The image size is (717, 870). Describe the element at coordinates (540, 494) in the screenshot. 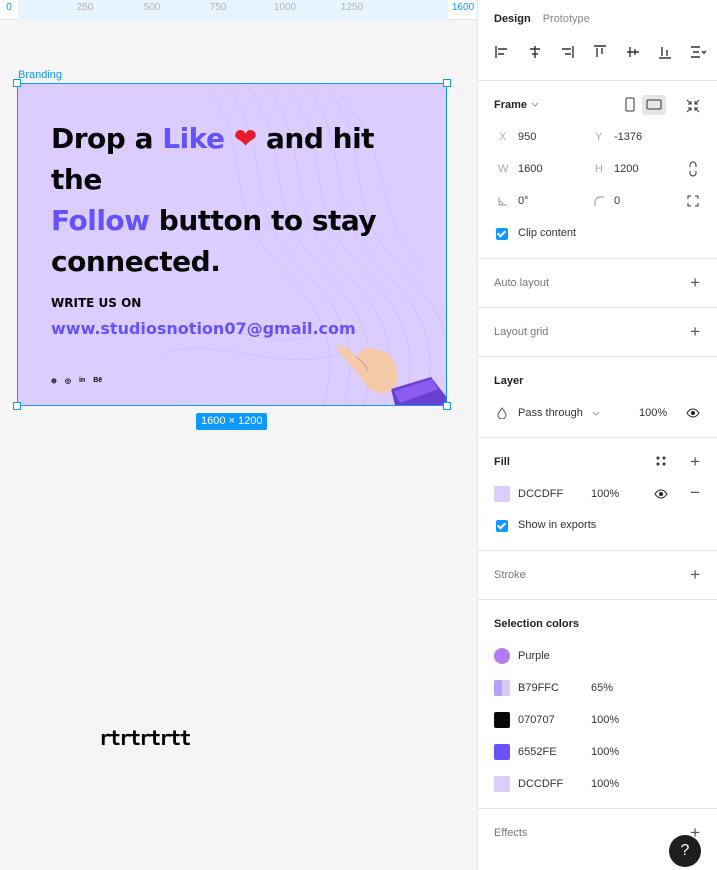

I see `fill-hex-input: DCCDFF` at that location.